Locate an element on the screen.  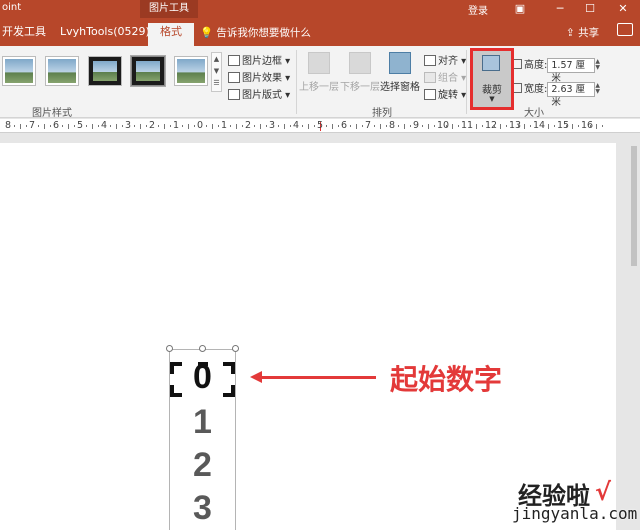
bring-forward-button: 上移一层 is located at coordinates (319, 72).